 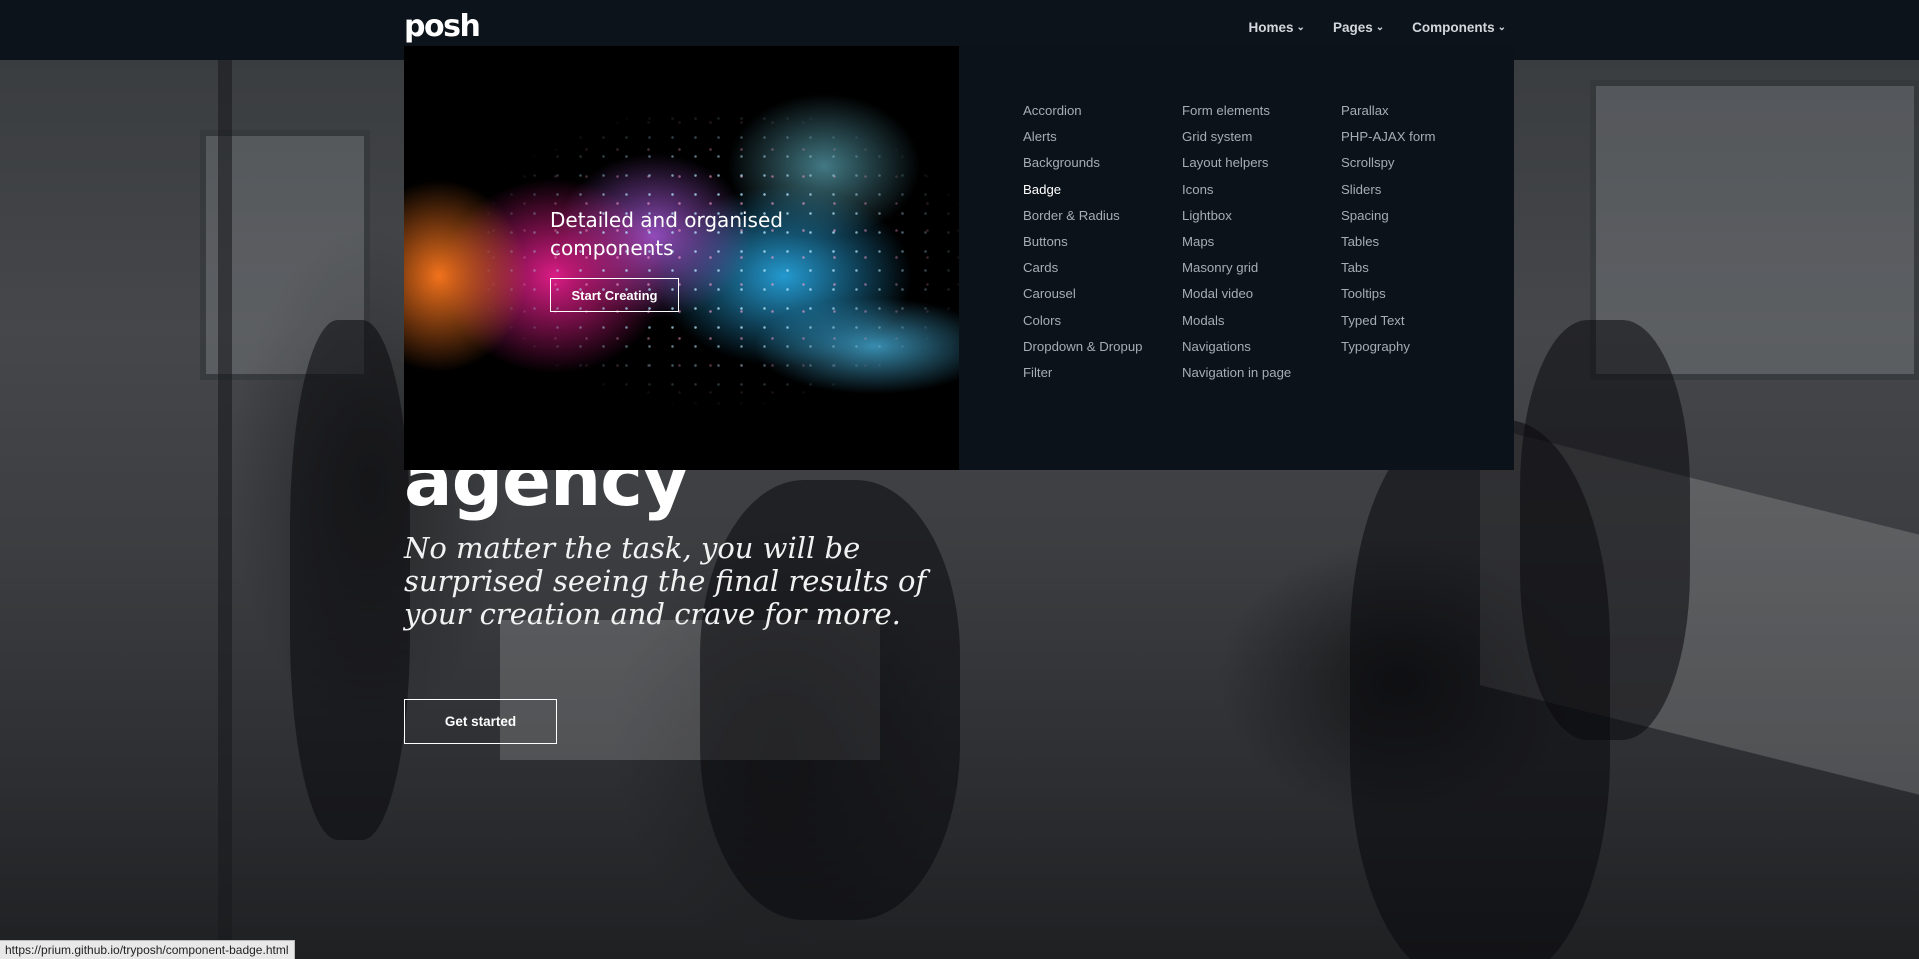 What do you see at coordinates (614, 295) in the screenshot?
I see `start-creating-button: Start Creating` at bounding box center [614, 295].